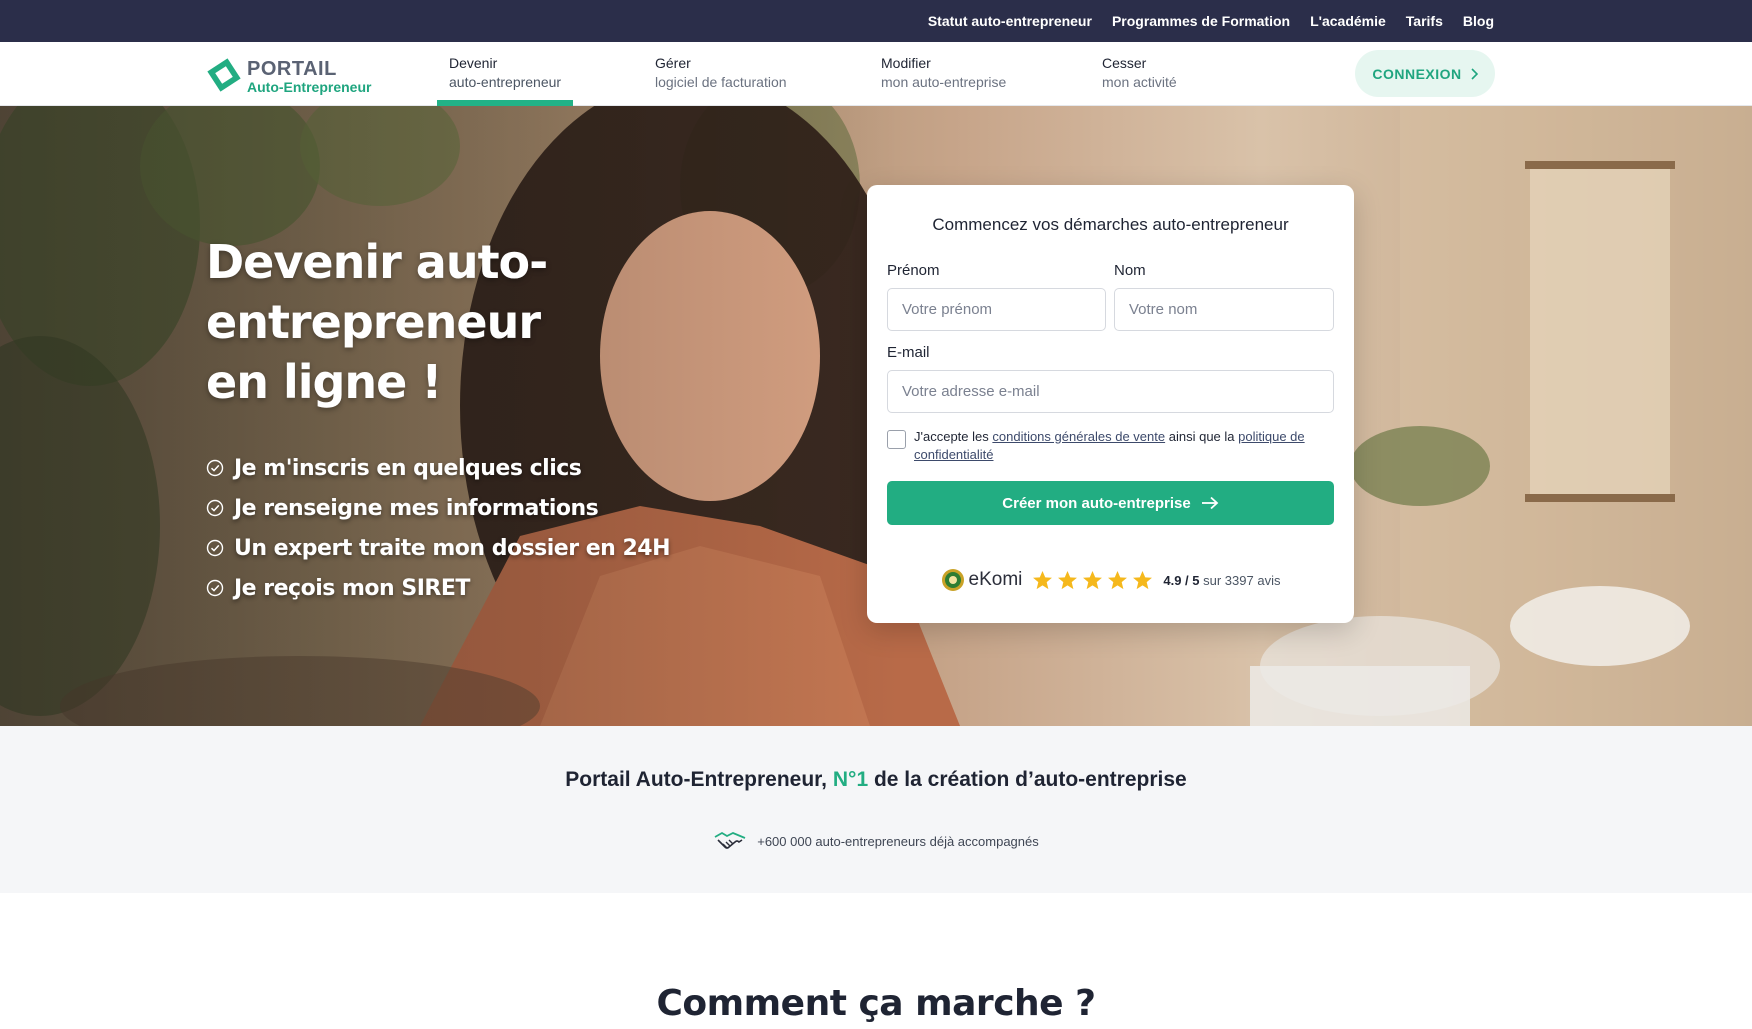 This screenshot has width=1752, height=1029. Describe the element at coordinates (1348, 21) in the screenshot. I see `topbar-link-academie: L'académie` at that location.